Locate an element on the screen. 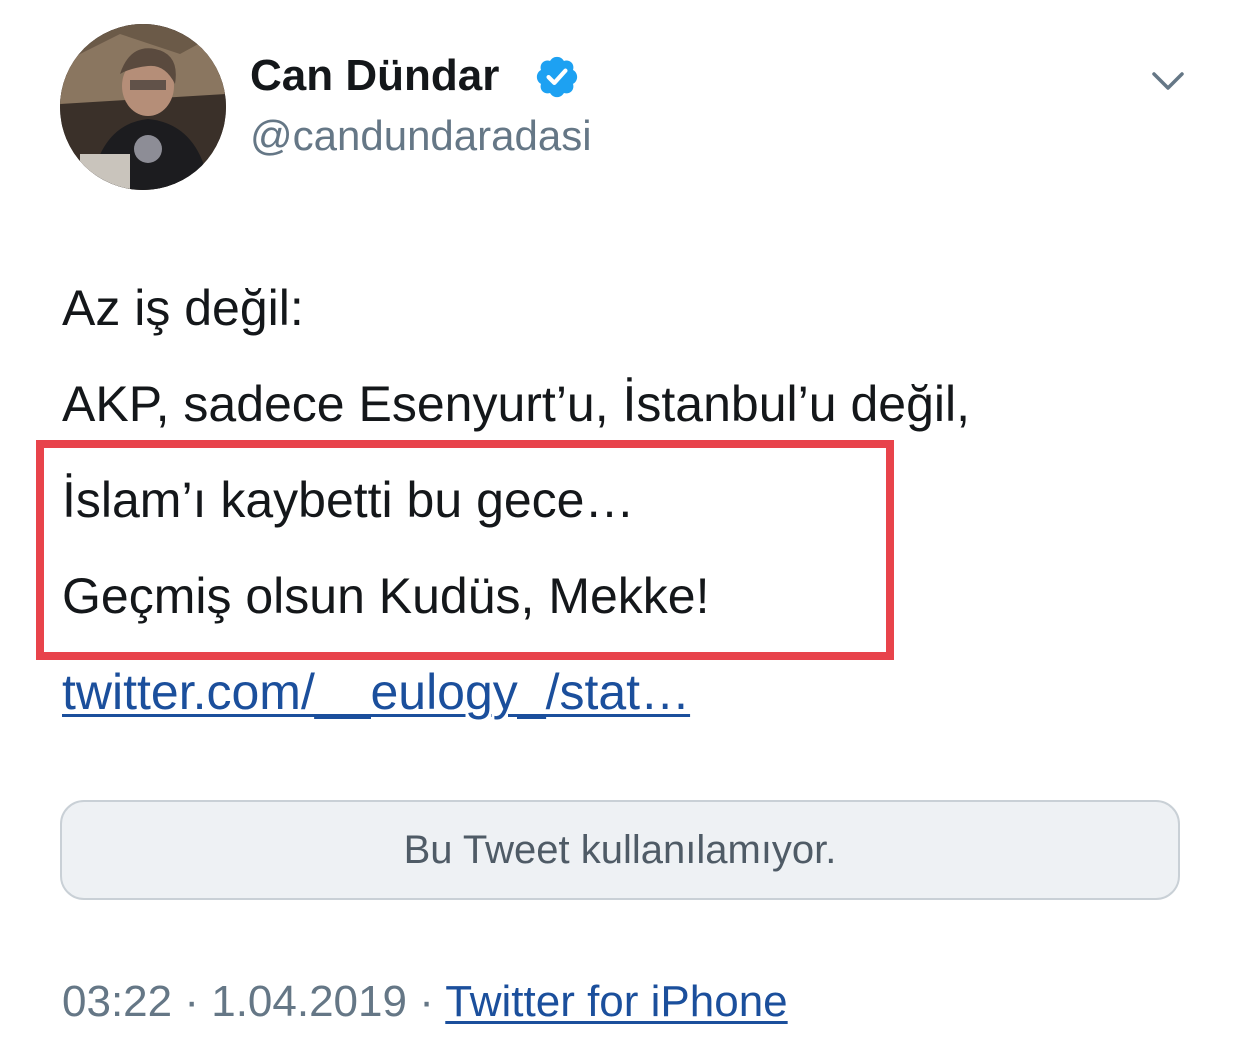 The width and height of the screenshot is (1242, 1047). tweet-metadata: 03:22 · 1.04.2019 · Twitter for iPhone is located at coordinates (425, 1002).